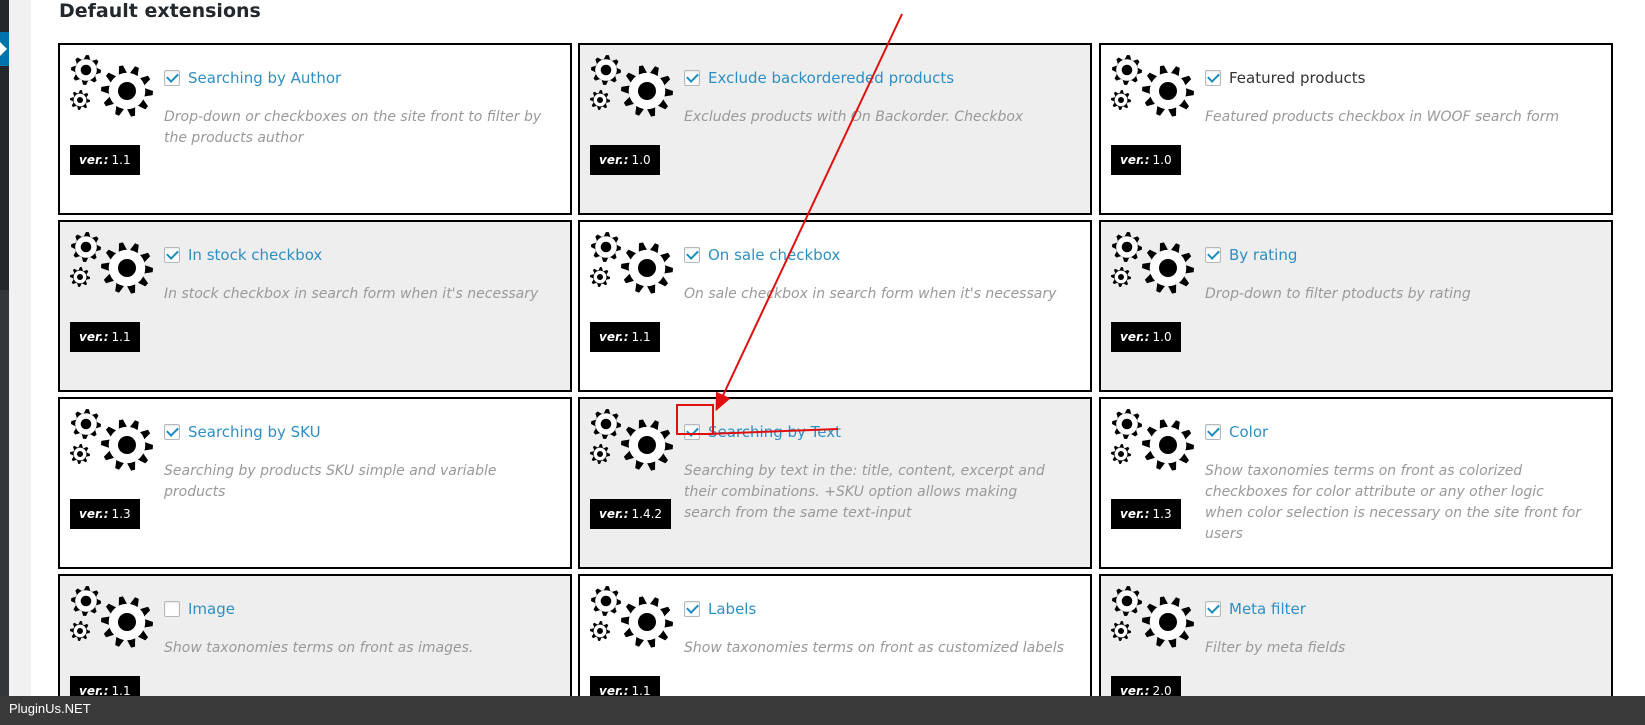 The width and height of the screenshot is (1645, 725). Describe the element at coordinates (822, 710) in the screenshot. I see `bottom-bar: PluginUs.NET` at that location.